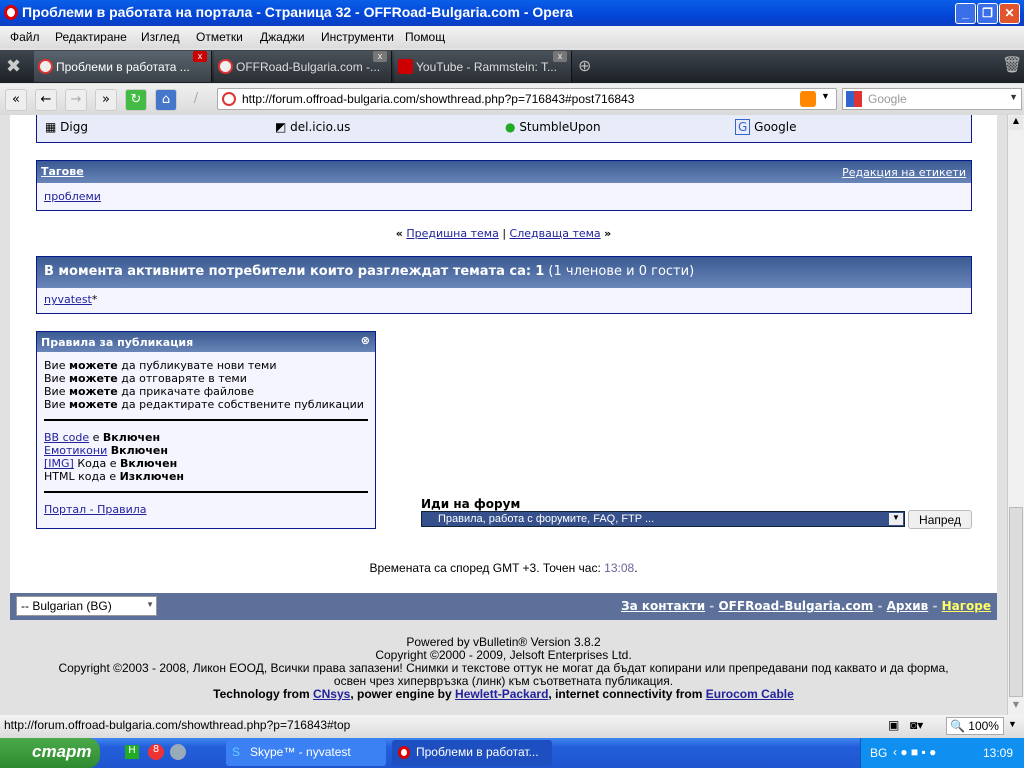  What do you see at coordinates (878, 753) in the screenshot?
I see `language-indicator: BG` at bounding box center [878, 753].